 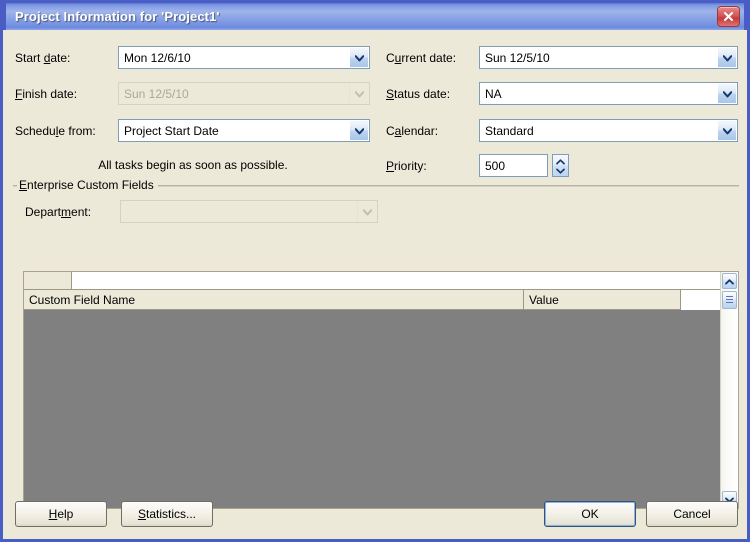 What do you see at coordinates (171, 130) in the screenshot?
I see `schedule-from-value: Project Start Date` at bounding box center [171, 130].